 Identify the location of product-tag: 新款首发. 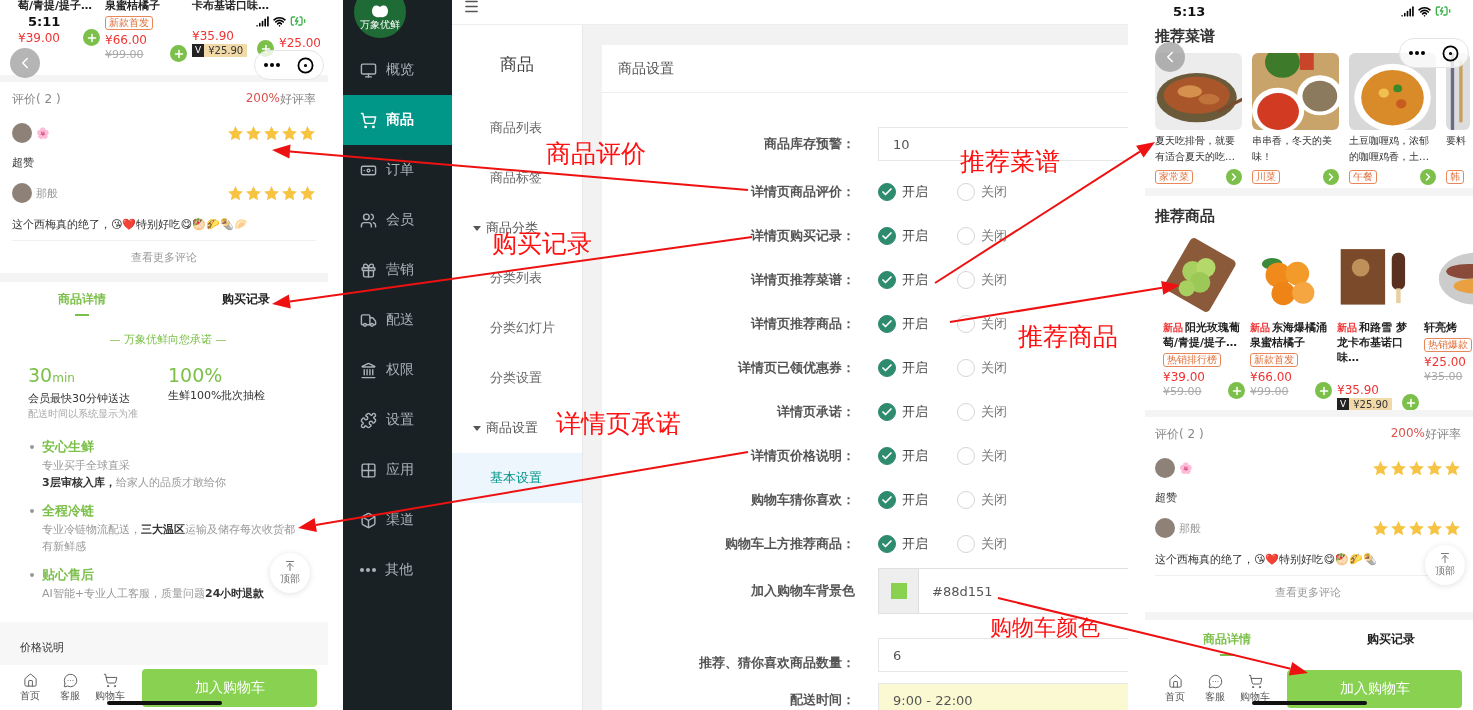
(1274, 360).